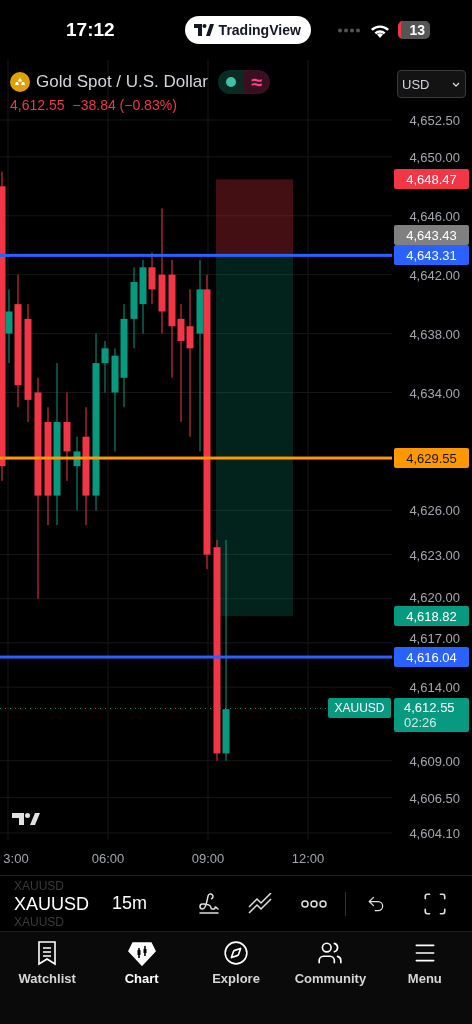 The height and width of the screenshot is (1024, 472). What do you see at coordinates (330, 953) in the screenshot?
I see `community-icon` at bounding box center [330, 953].